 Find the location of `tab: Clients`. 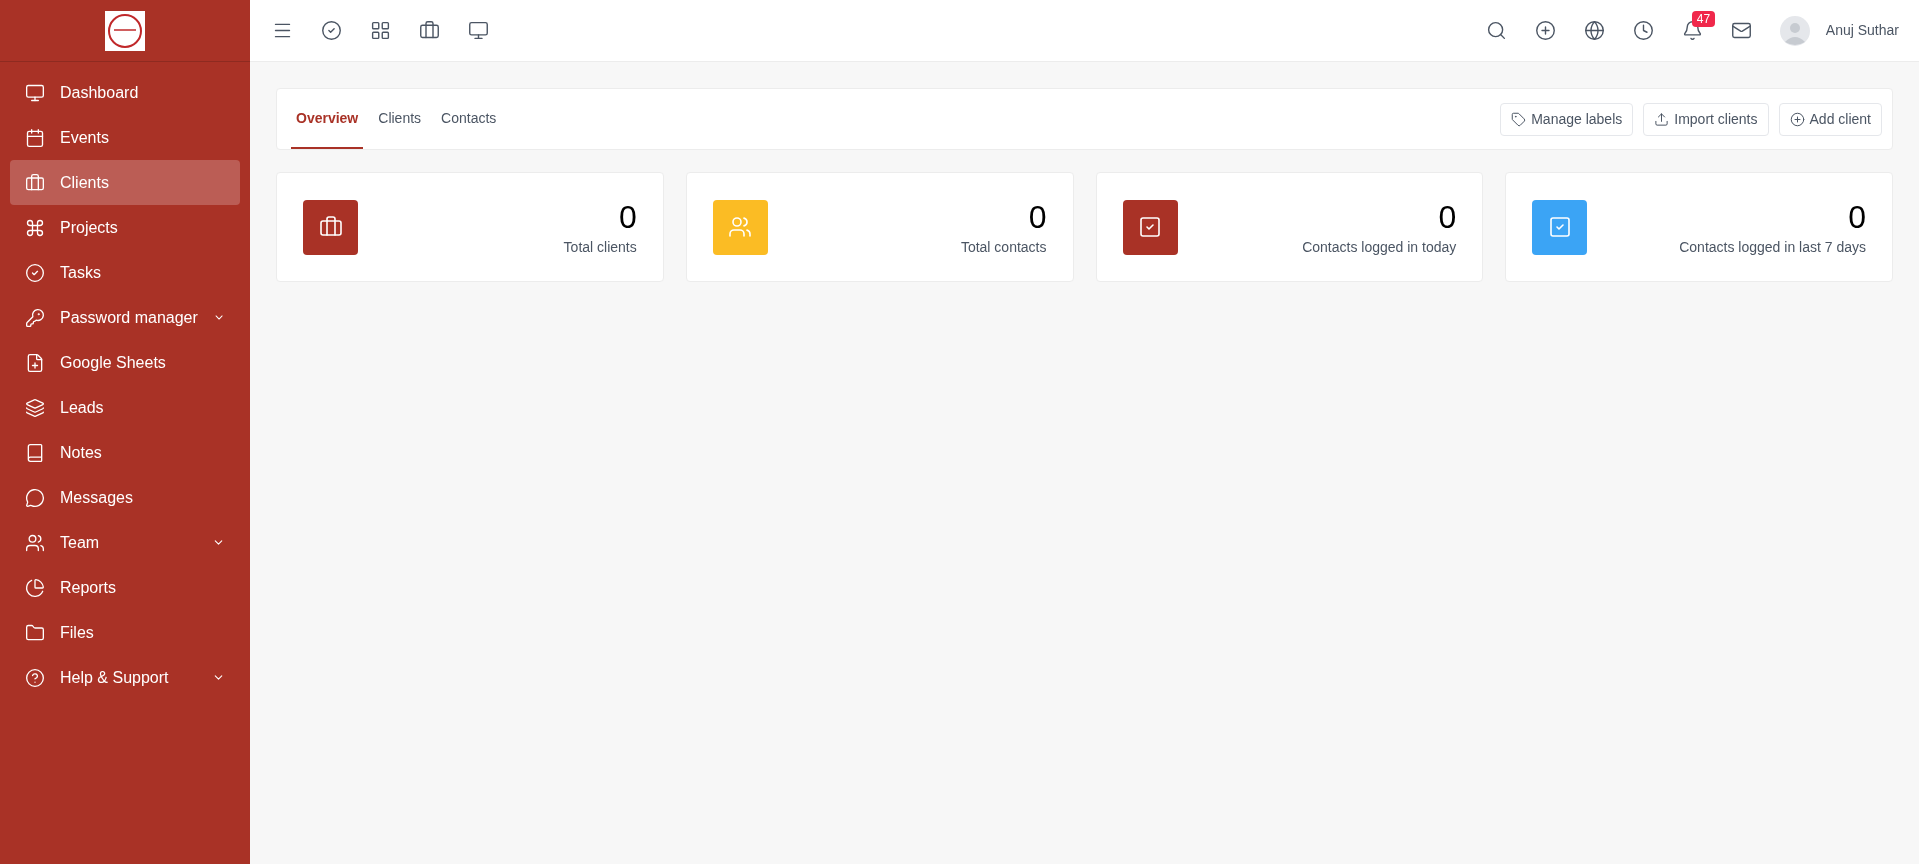

tab: Clients is located at coordinates (400, 119).